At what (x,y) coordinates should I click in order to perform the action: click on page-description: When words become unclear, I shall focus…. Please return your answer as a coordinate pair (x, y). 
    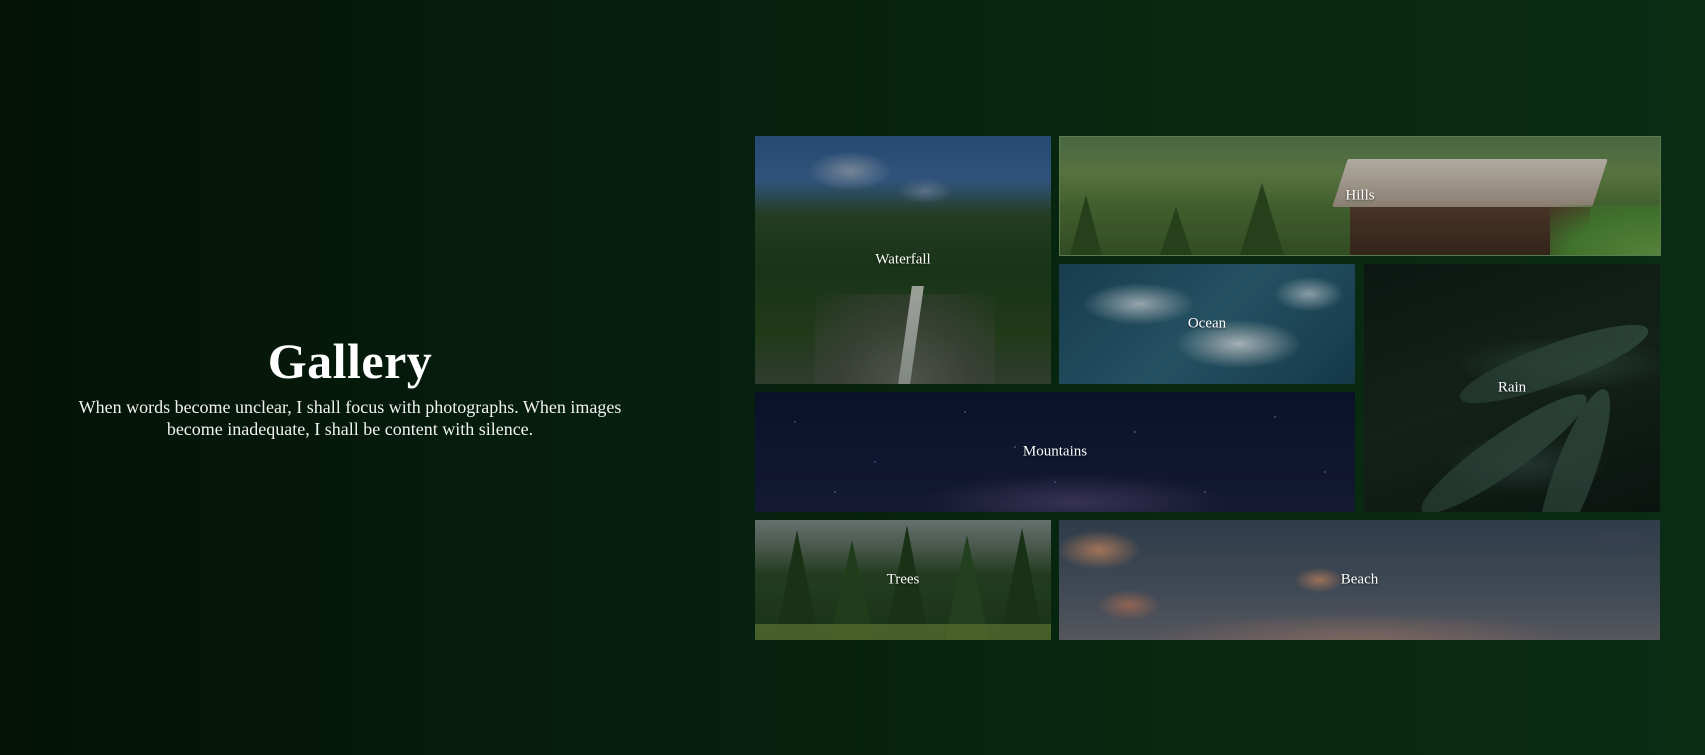
    Looking at the image, I should click on (350, 418).